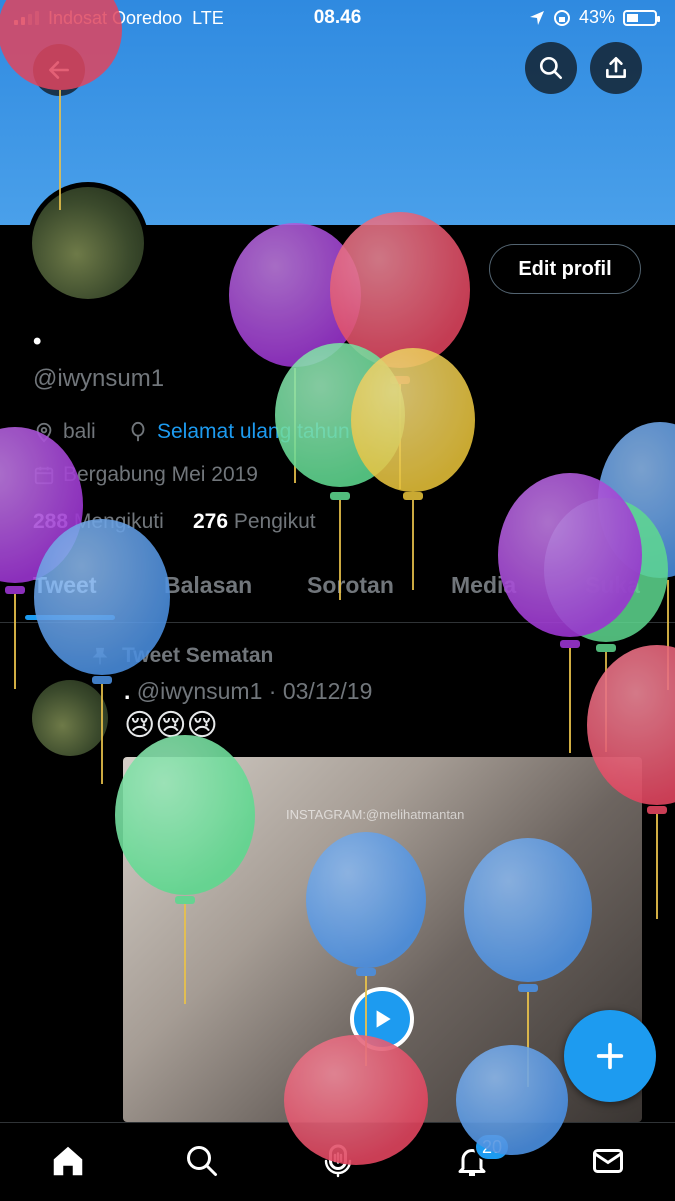  I want to click on balloon-icon, so click(138, 431).